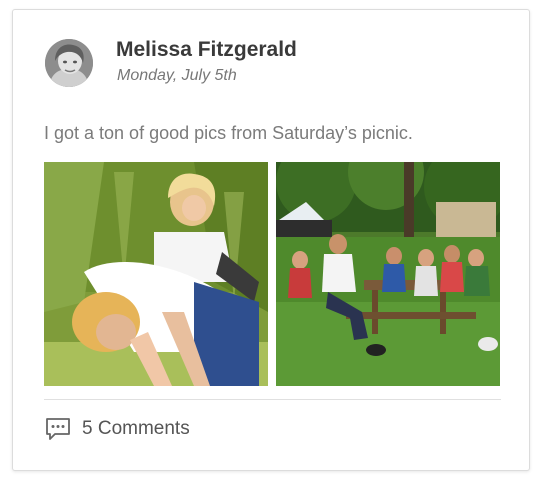  I want to click on comments-link: 5 Comments, so click(117, 429).